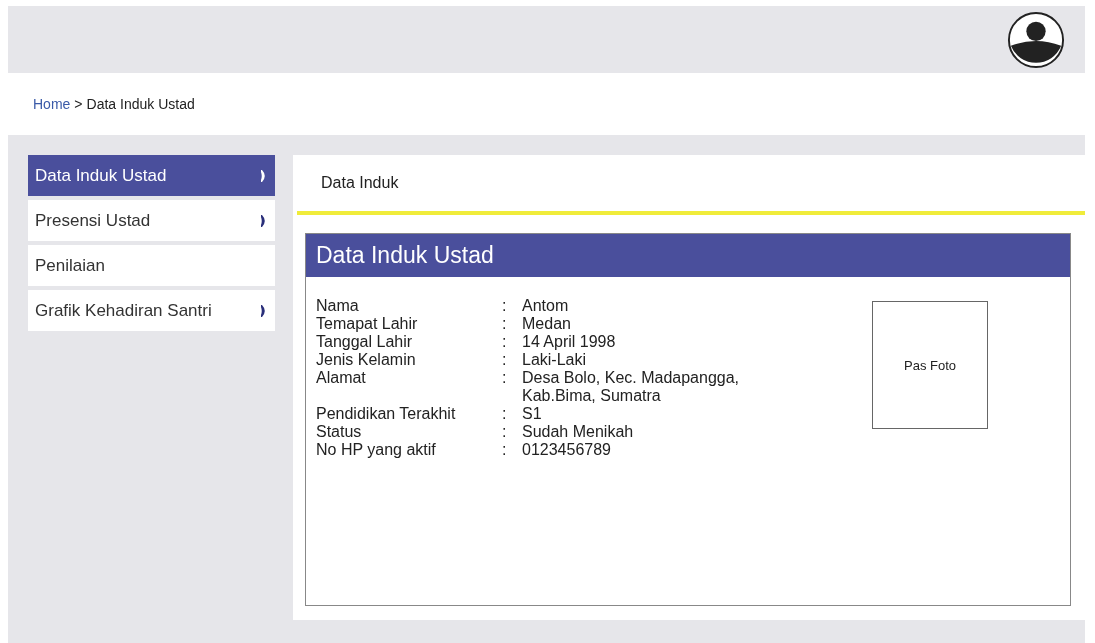  I want to click on field-label: No HP yang aktif, so click(376, 450).